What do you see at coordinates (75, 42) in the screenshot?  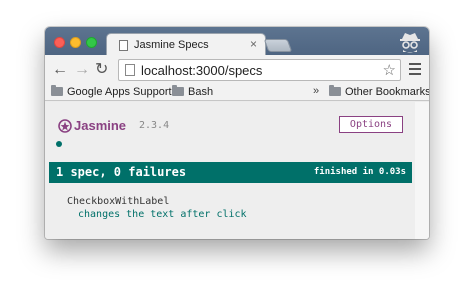 I see `minimize-window-button` at bounding box center [75, 42].